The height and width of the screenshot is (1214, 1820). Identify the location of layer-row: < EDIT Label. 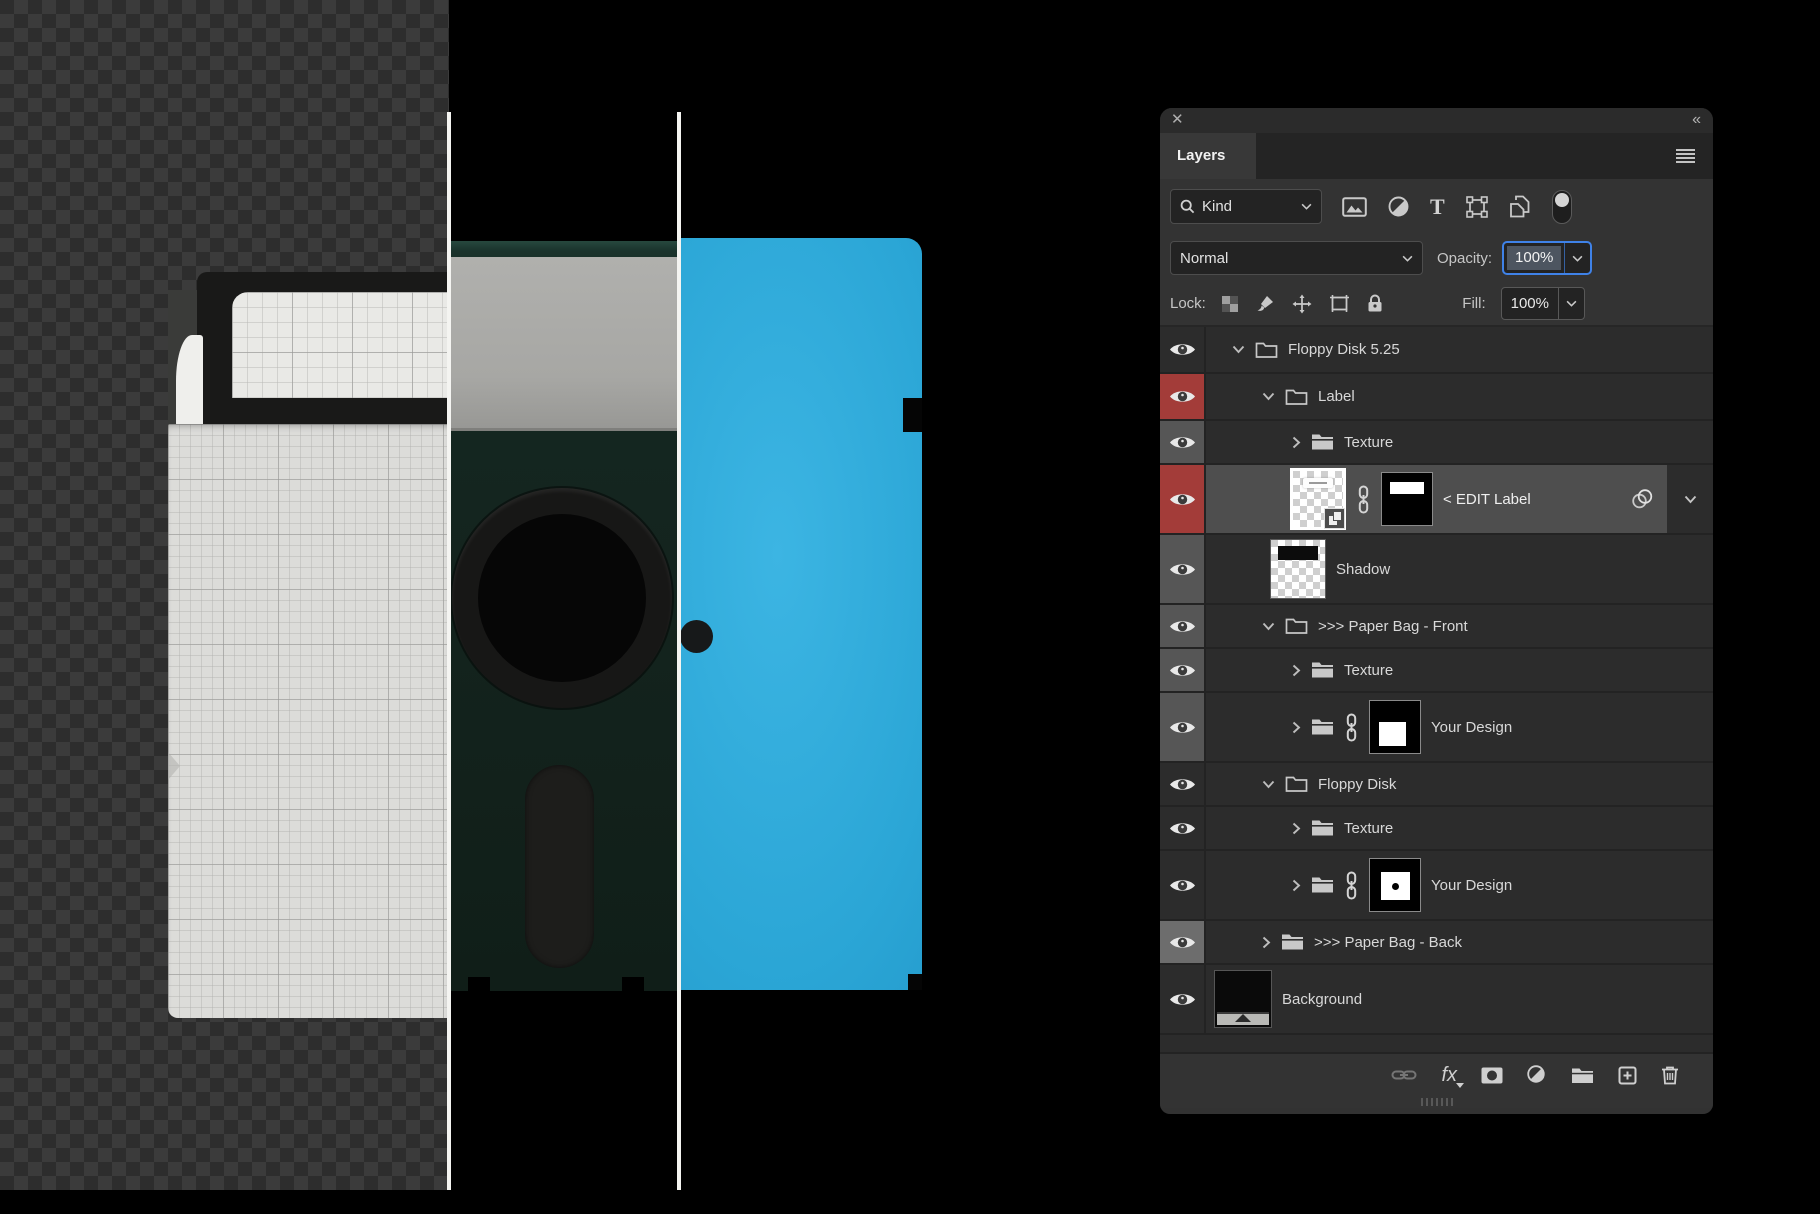
(1436, 500).